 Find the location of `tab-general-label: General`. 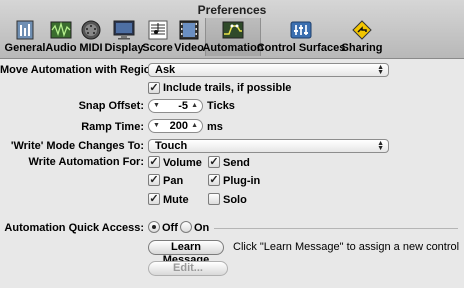

tab-general-label: General is located at coordinates (25, 48).